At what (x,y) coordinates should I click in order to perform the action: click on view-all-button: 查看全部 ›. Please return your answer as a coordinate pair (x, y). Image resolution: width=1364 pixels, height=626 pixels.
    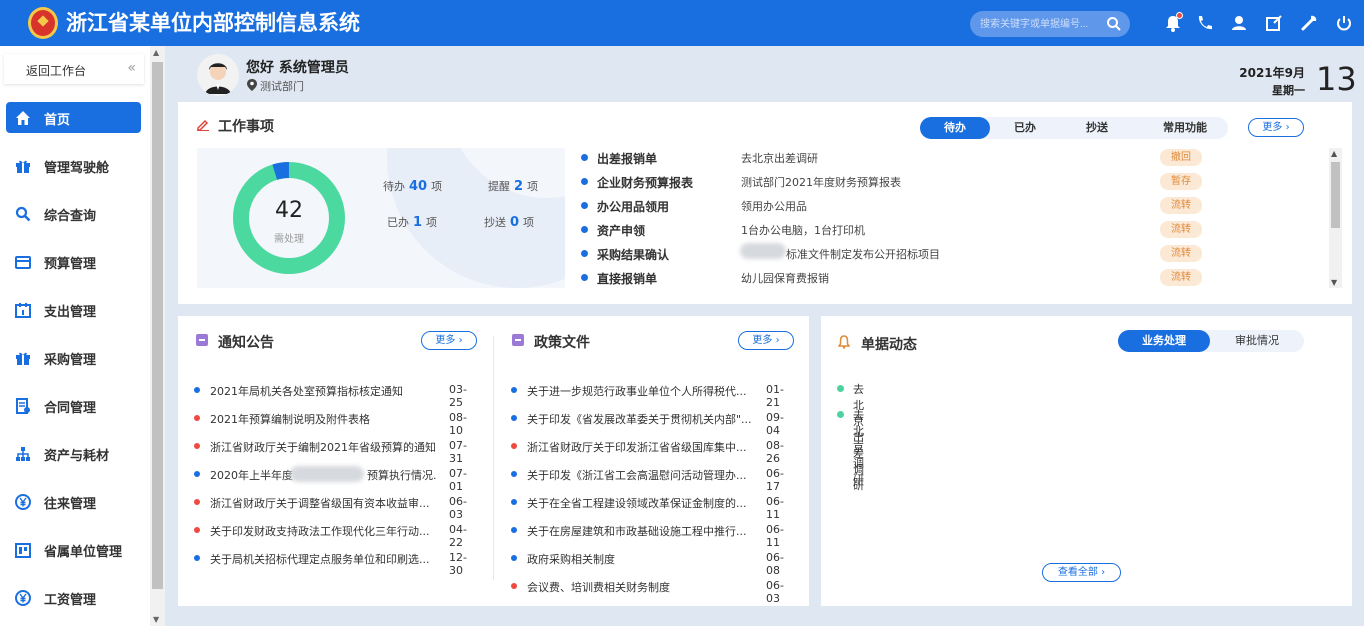
    Looking at the image, I should click on (1081, 572).